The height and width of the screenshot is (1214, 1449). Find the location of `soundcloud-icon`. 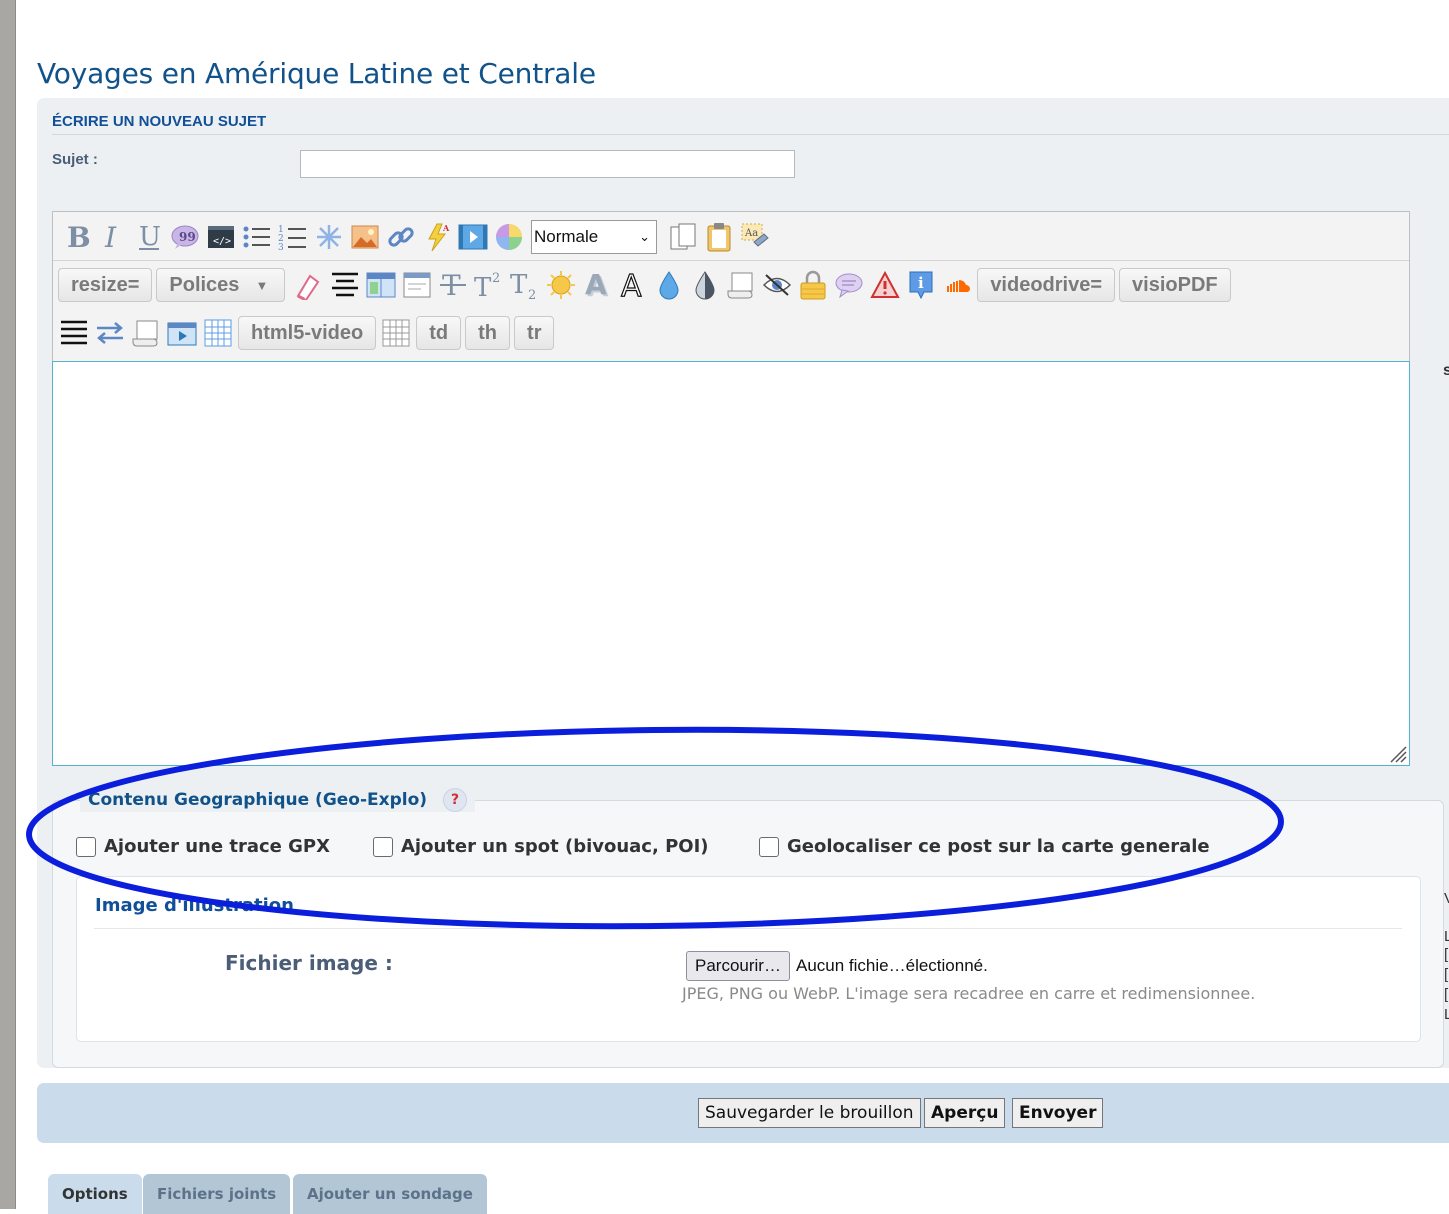

soundcloud-icon is located at coordinates (957, 285).